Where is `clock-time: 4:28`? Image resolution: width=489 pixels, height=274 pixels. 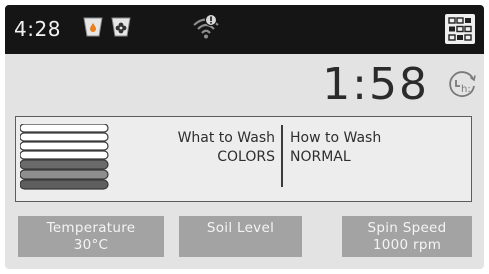
clock-time: 4:28 is located at coordinates (37, 29).